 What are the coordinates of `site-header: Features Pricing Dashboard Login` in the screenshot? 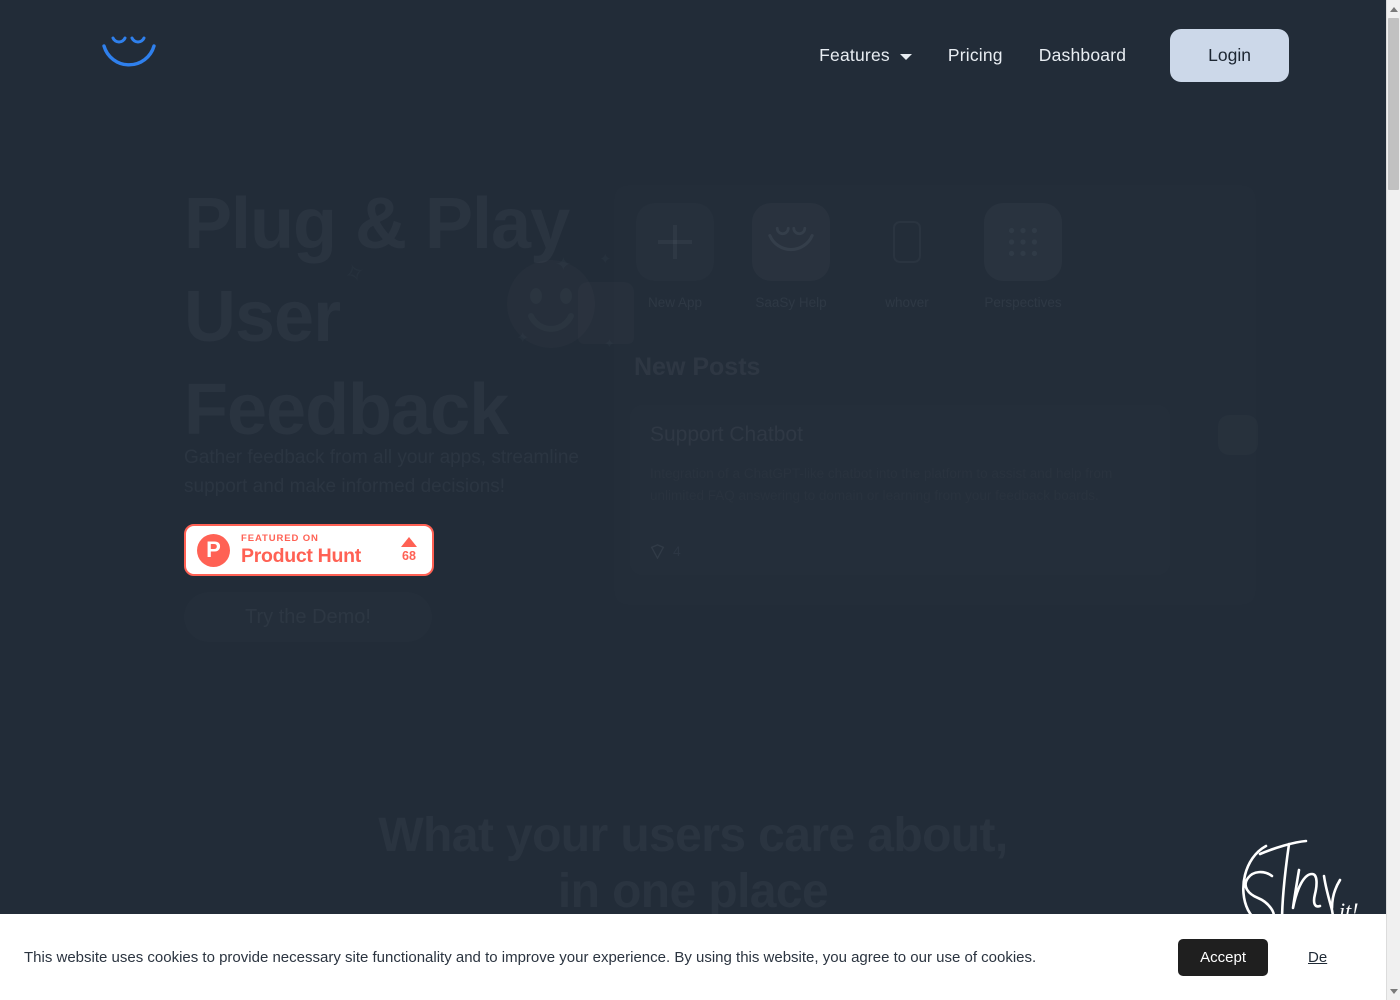 It's located at (693, 55).